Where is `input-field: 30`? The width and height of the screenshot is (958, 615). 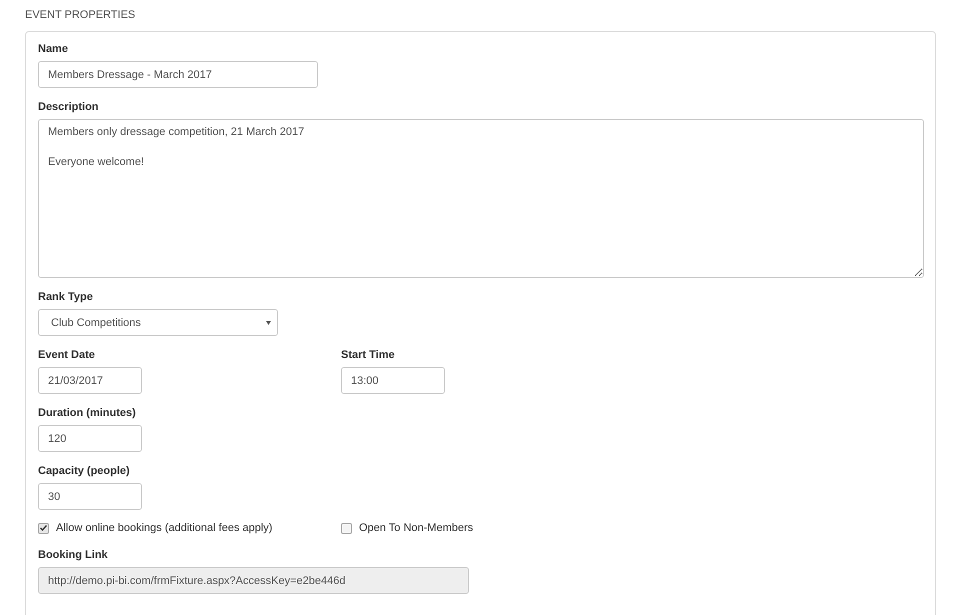
input-field: 30 is located at coordinates (90, 496).